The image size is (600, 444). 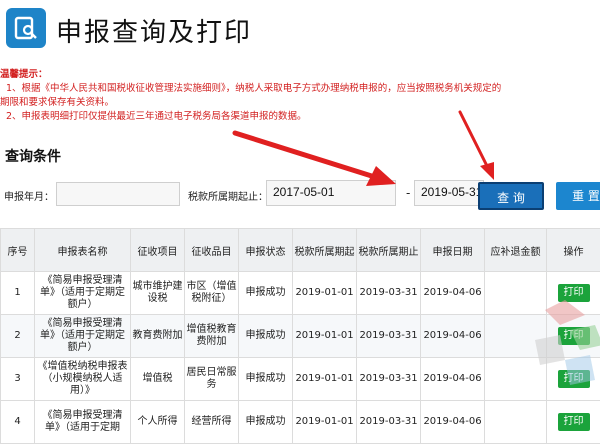 What do you see at coordinates (212, 250) in the screenshot?
I see `col-header-sub: 征收品目` at bounding box center [212, 250].